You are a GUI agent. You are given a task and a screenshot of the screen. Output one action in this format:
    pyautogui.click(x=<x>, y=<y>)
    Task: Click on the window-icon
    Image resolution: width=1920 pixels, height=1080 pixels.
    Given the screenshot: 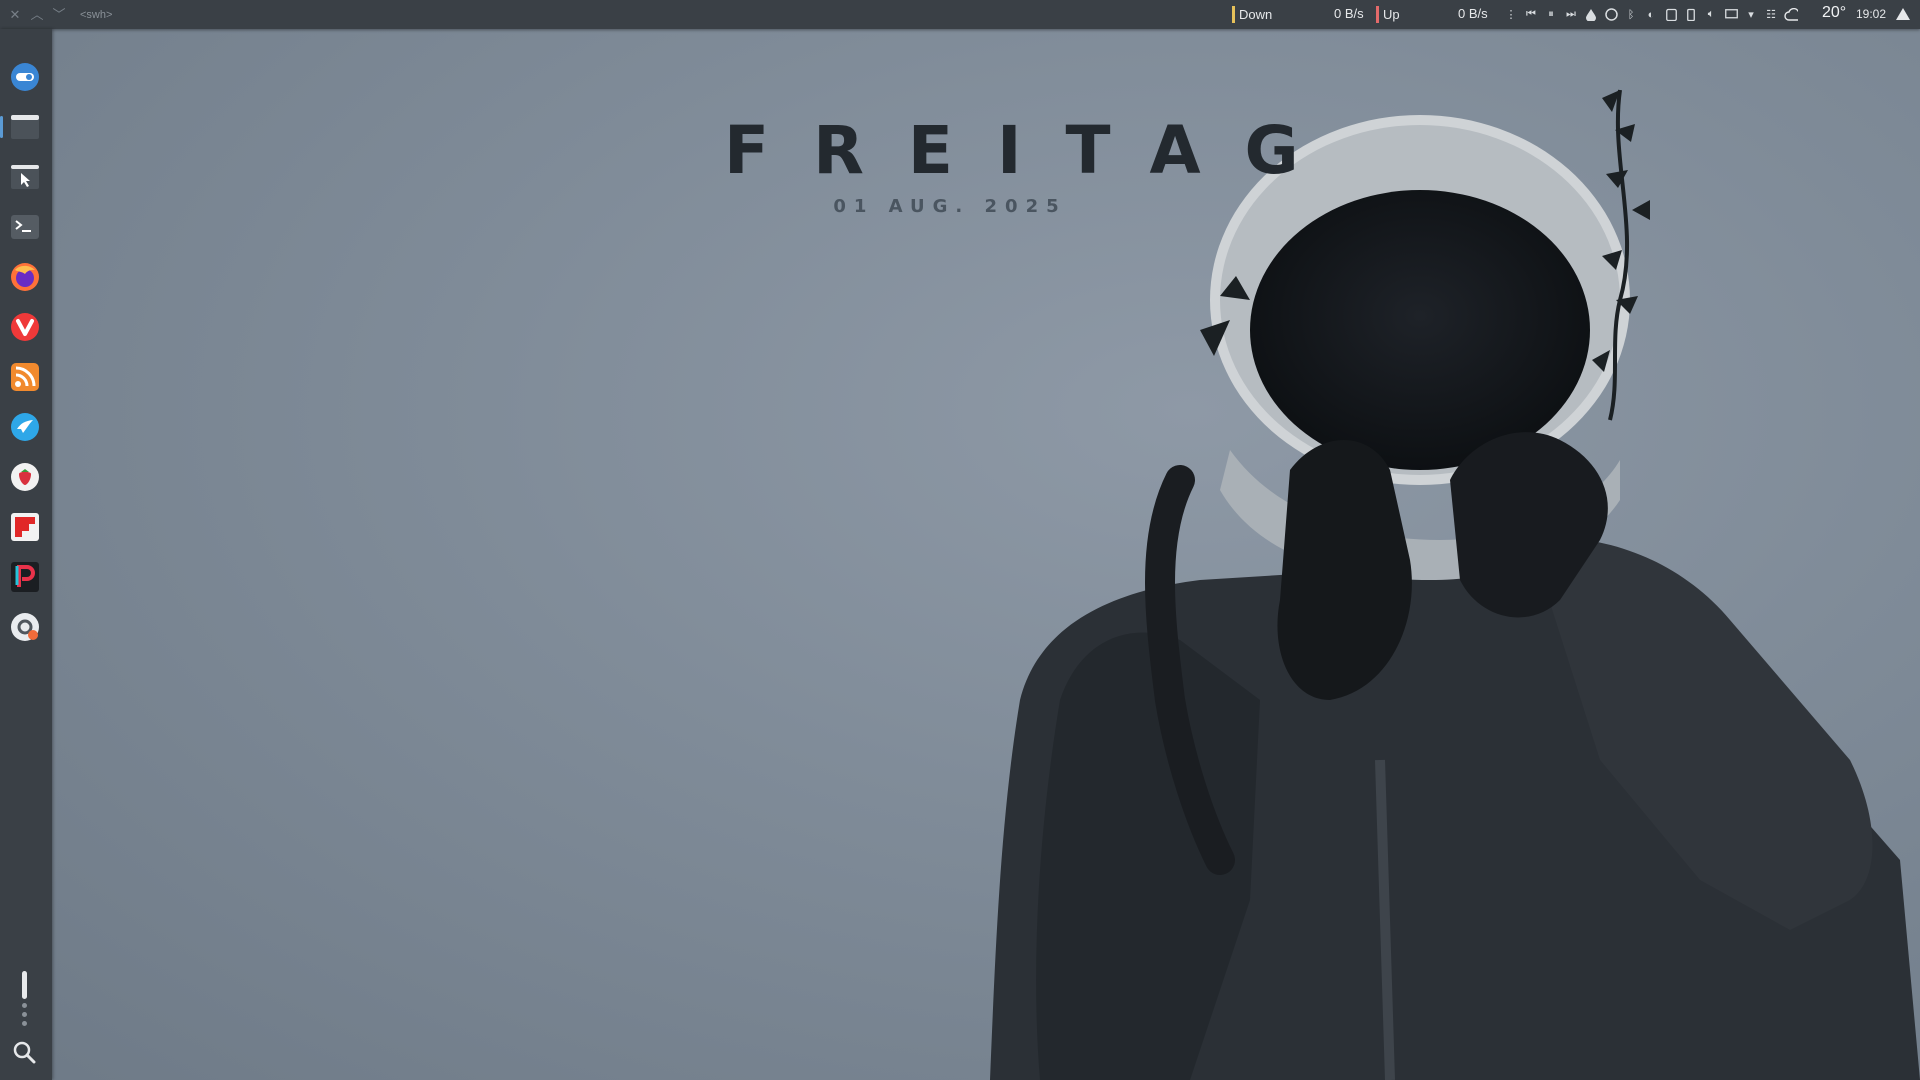 What is the action you would take?
    pyautogui.click(x=25, y=127)
    